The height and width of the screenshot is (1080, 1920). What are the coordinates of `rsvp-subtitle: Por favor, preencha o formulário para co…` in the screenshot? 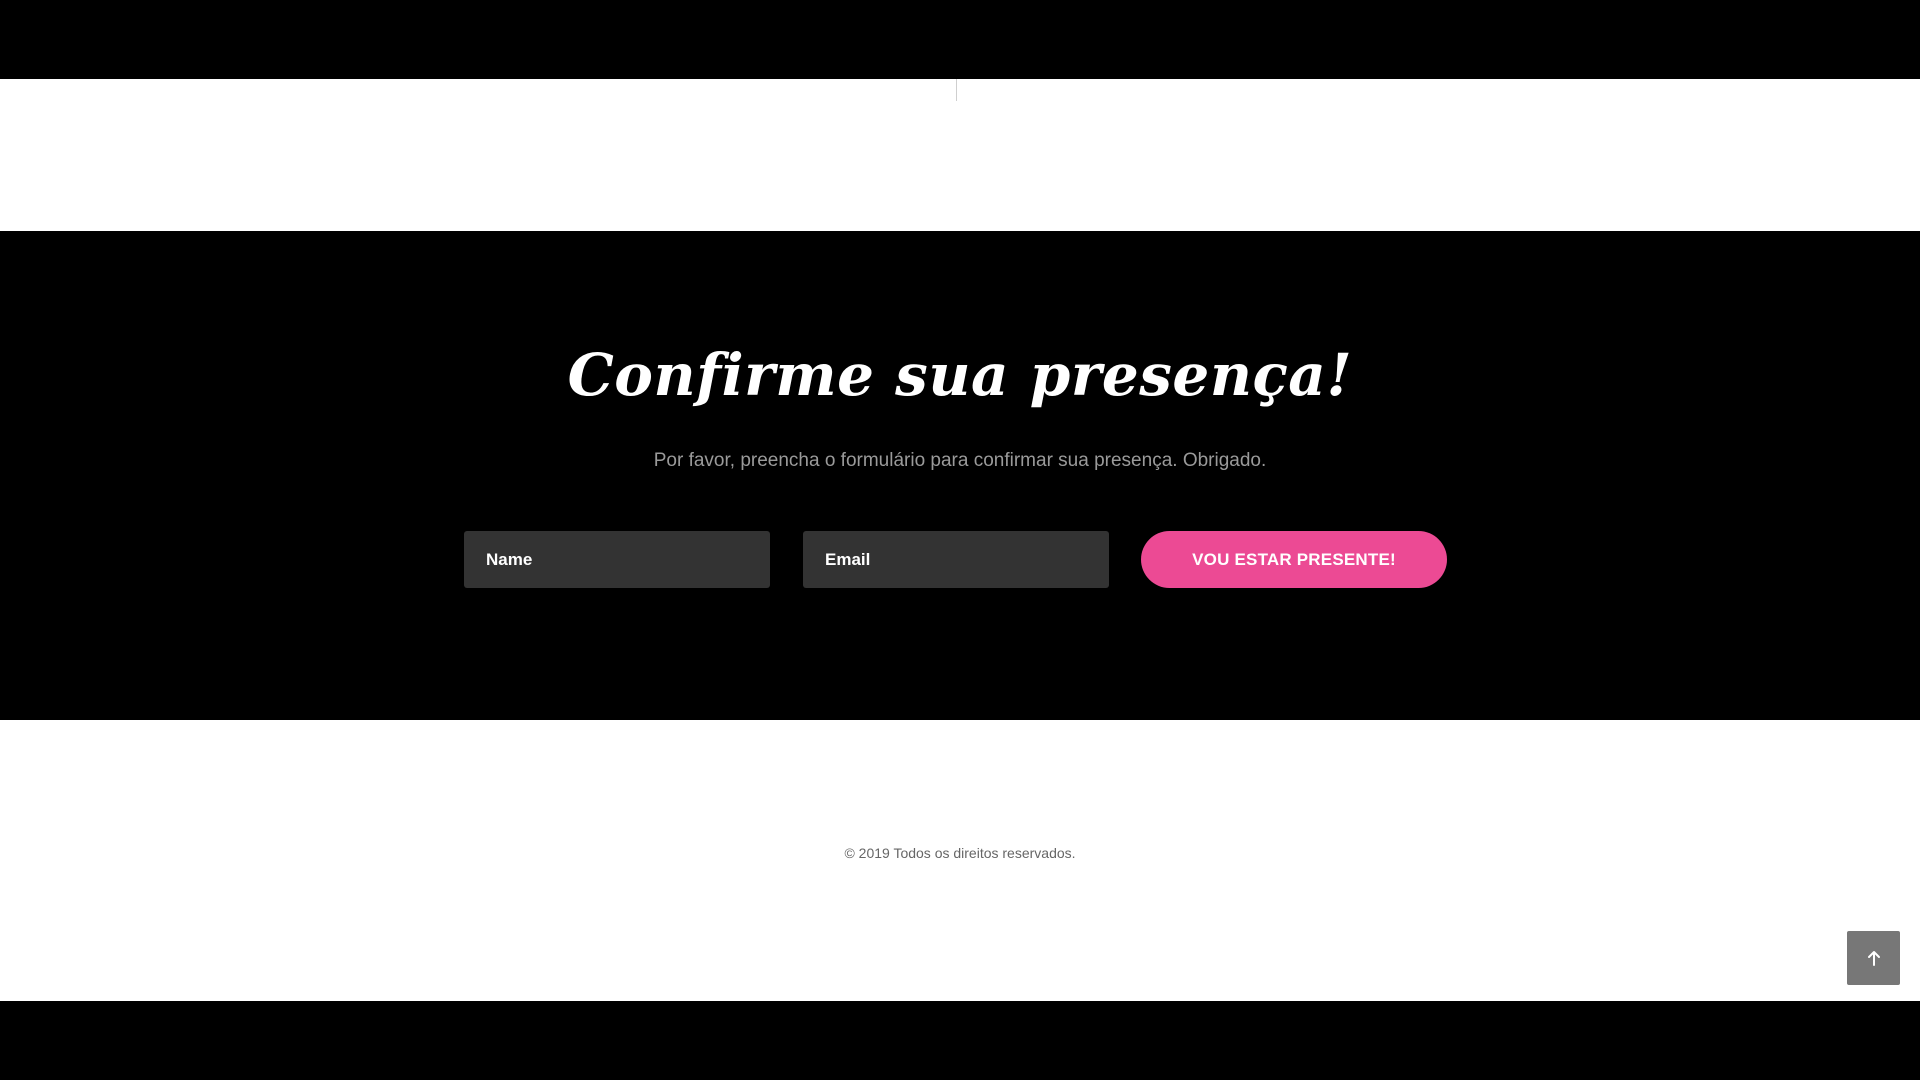 It's located at (960, 460).